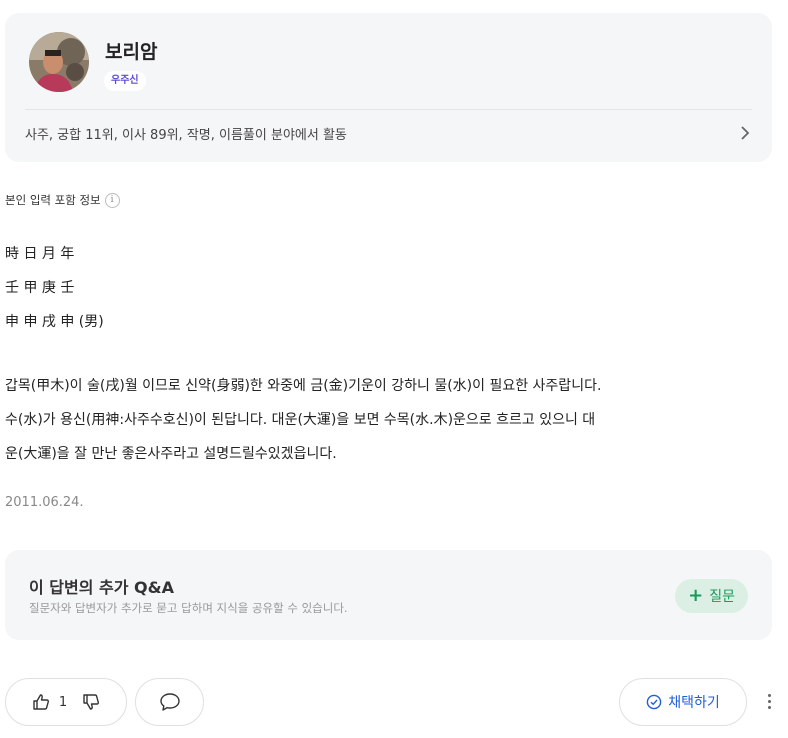  Describe the element at coordinates (40, 254) in the screenshot. I see `saju-header-line: 時 日 月 年` at that location.